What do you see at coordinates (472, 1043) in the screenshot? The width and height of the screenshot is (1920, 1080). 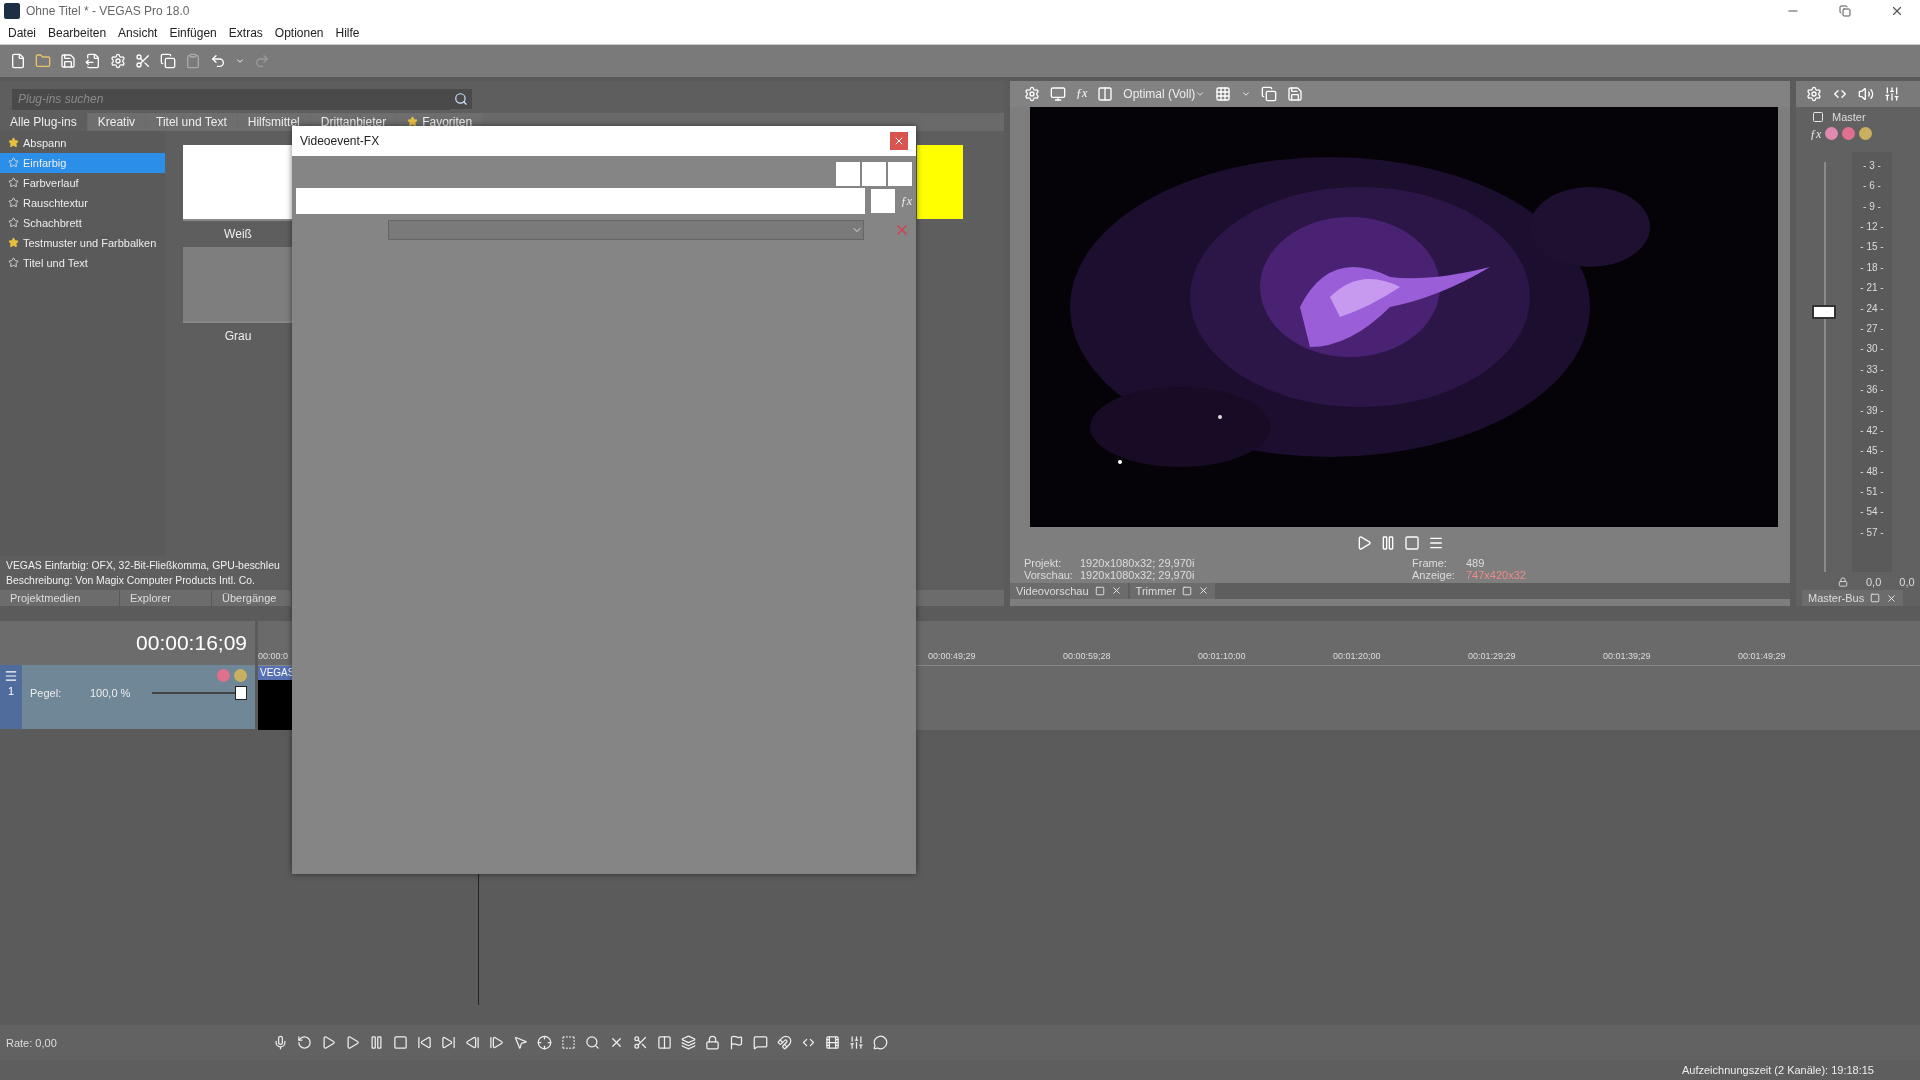 I see `step-back-icon` at bounding box center [472, 1043].